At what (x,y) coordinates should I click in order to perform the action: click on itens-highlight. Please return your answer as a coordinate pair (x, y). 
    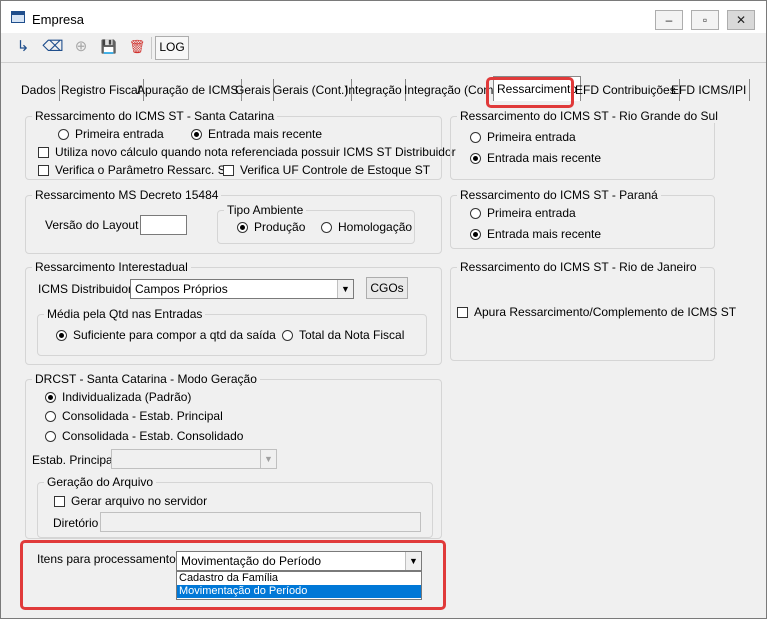
    Looking at the image, I should click on (233, 575).